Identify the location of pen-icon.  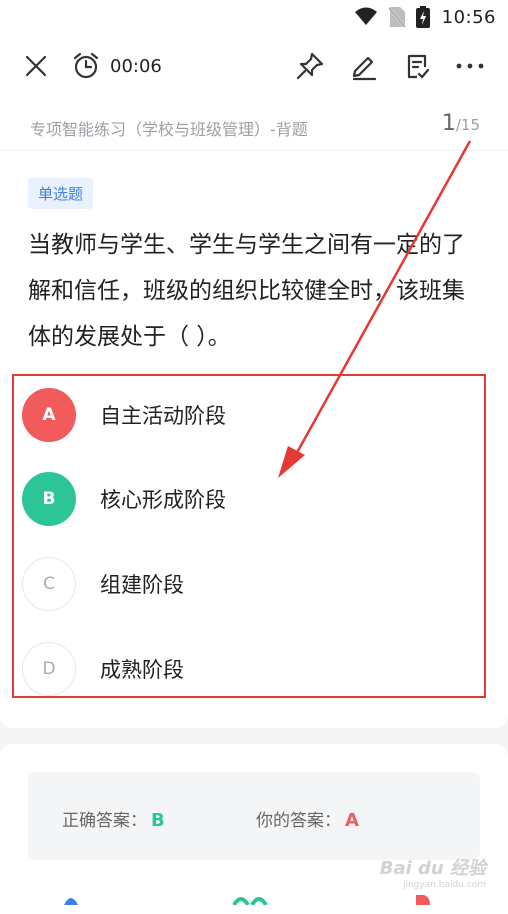
(364, 68).